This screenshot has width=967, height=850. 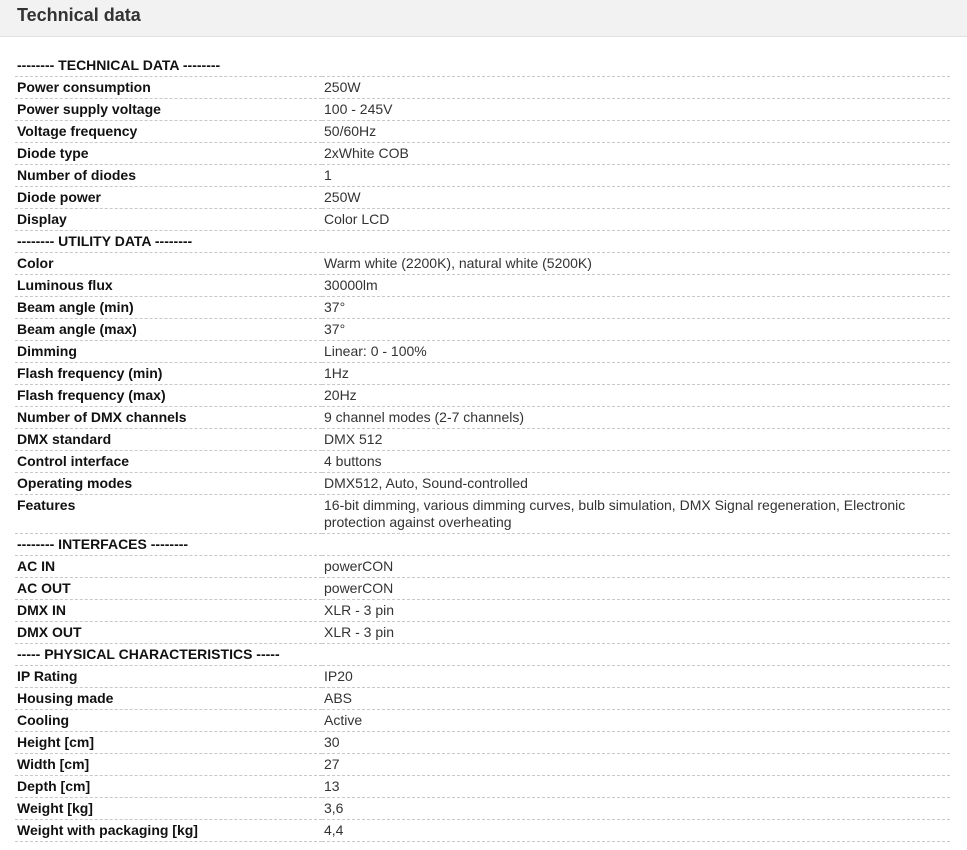 What do you see at coordinates (77, 131) in the screenshot?
I see `spec-label: Voltage frequency` at bounding box center [77, 131].